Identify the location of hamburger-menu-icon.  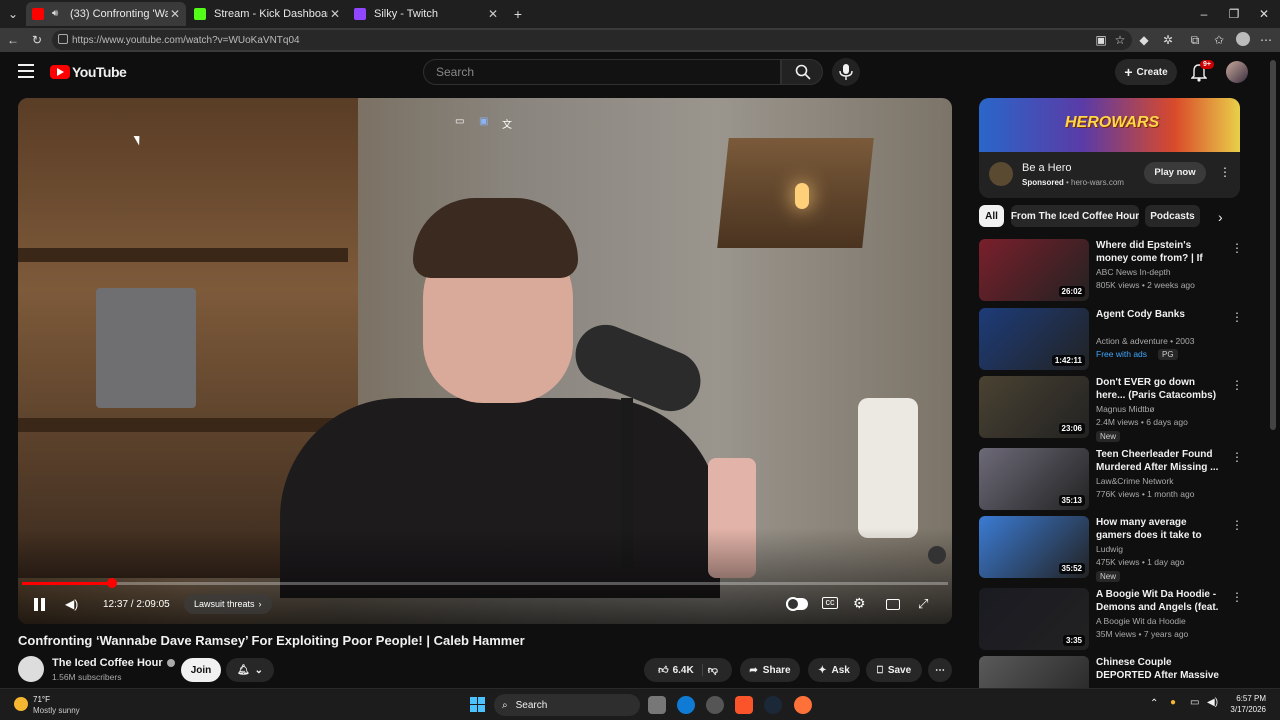
(26, 71).